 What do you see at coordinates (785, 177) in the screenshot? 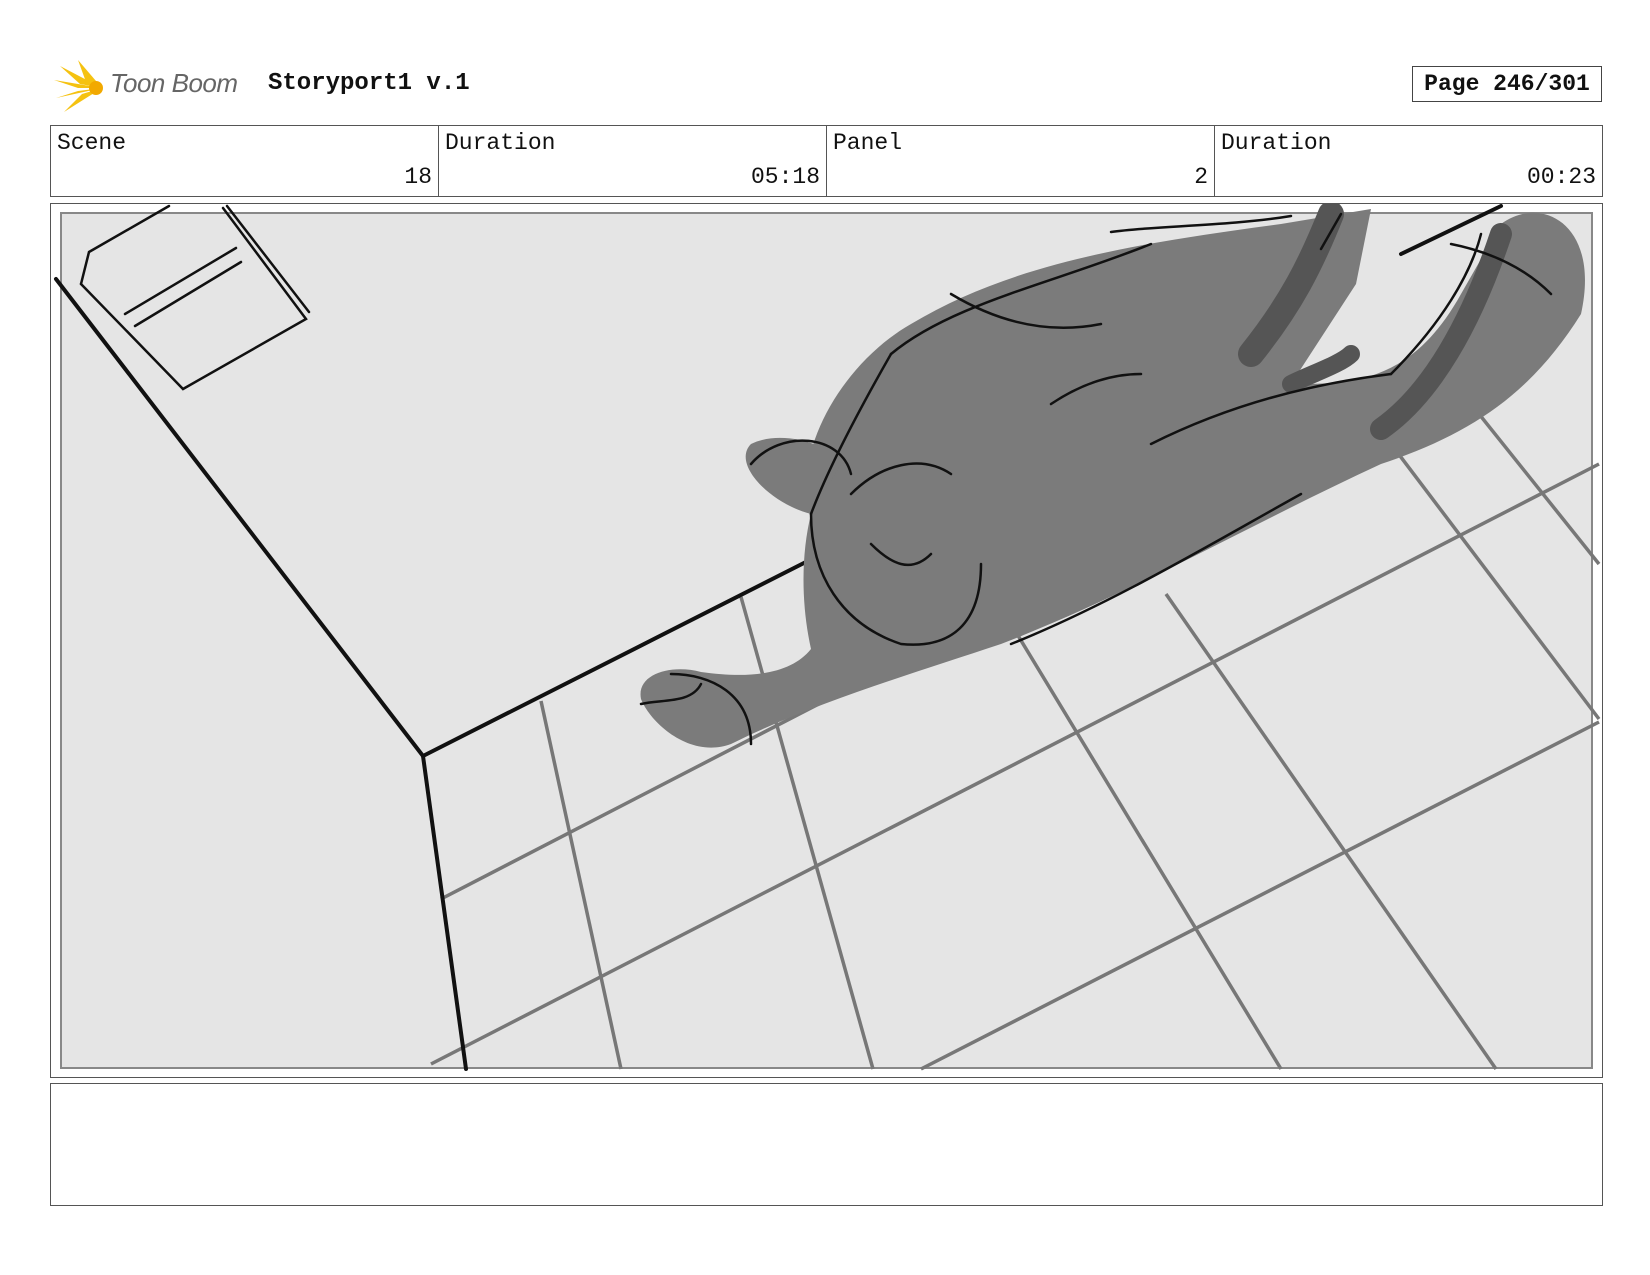
I see `scene-duration-value: 05:18` at bounding box center [785, 177].